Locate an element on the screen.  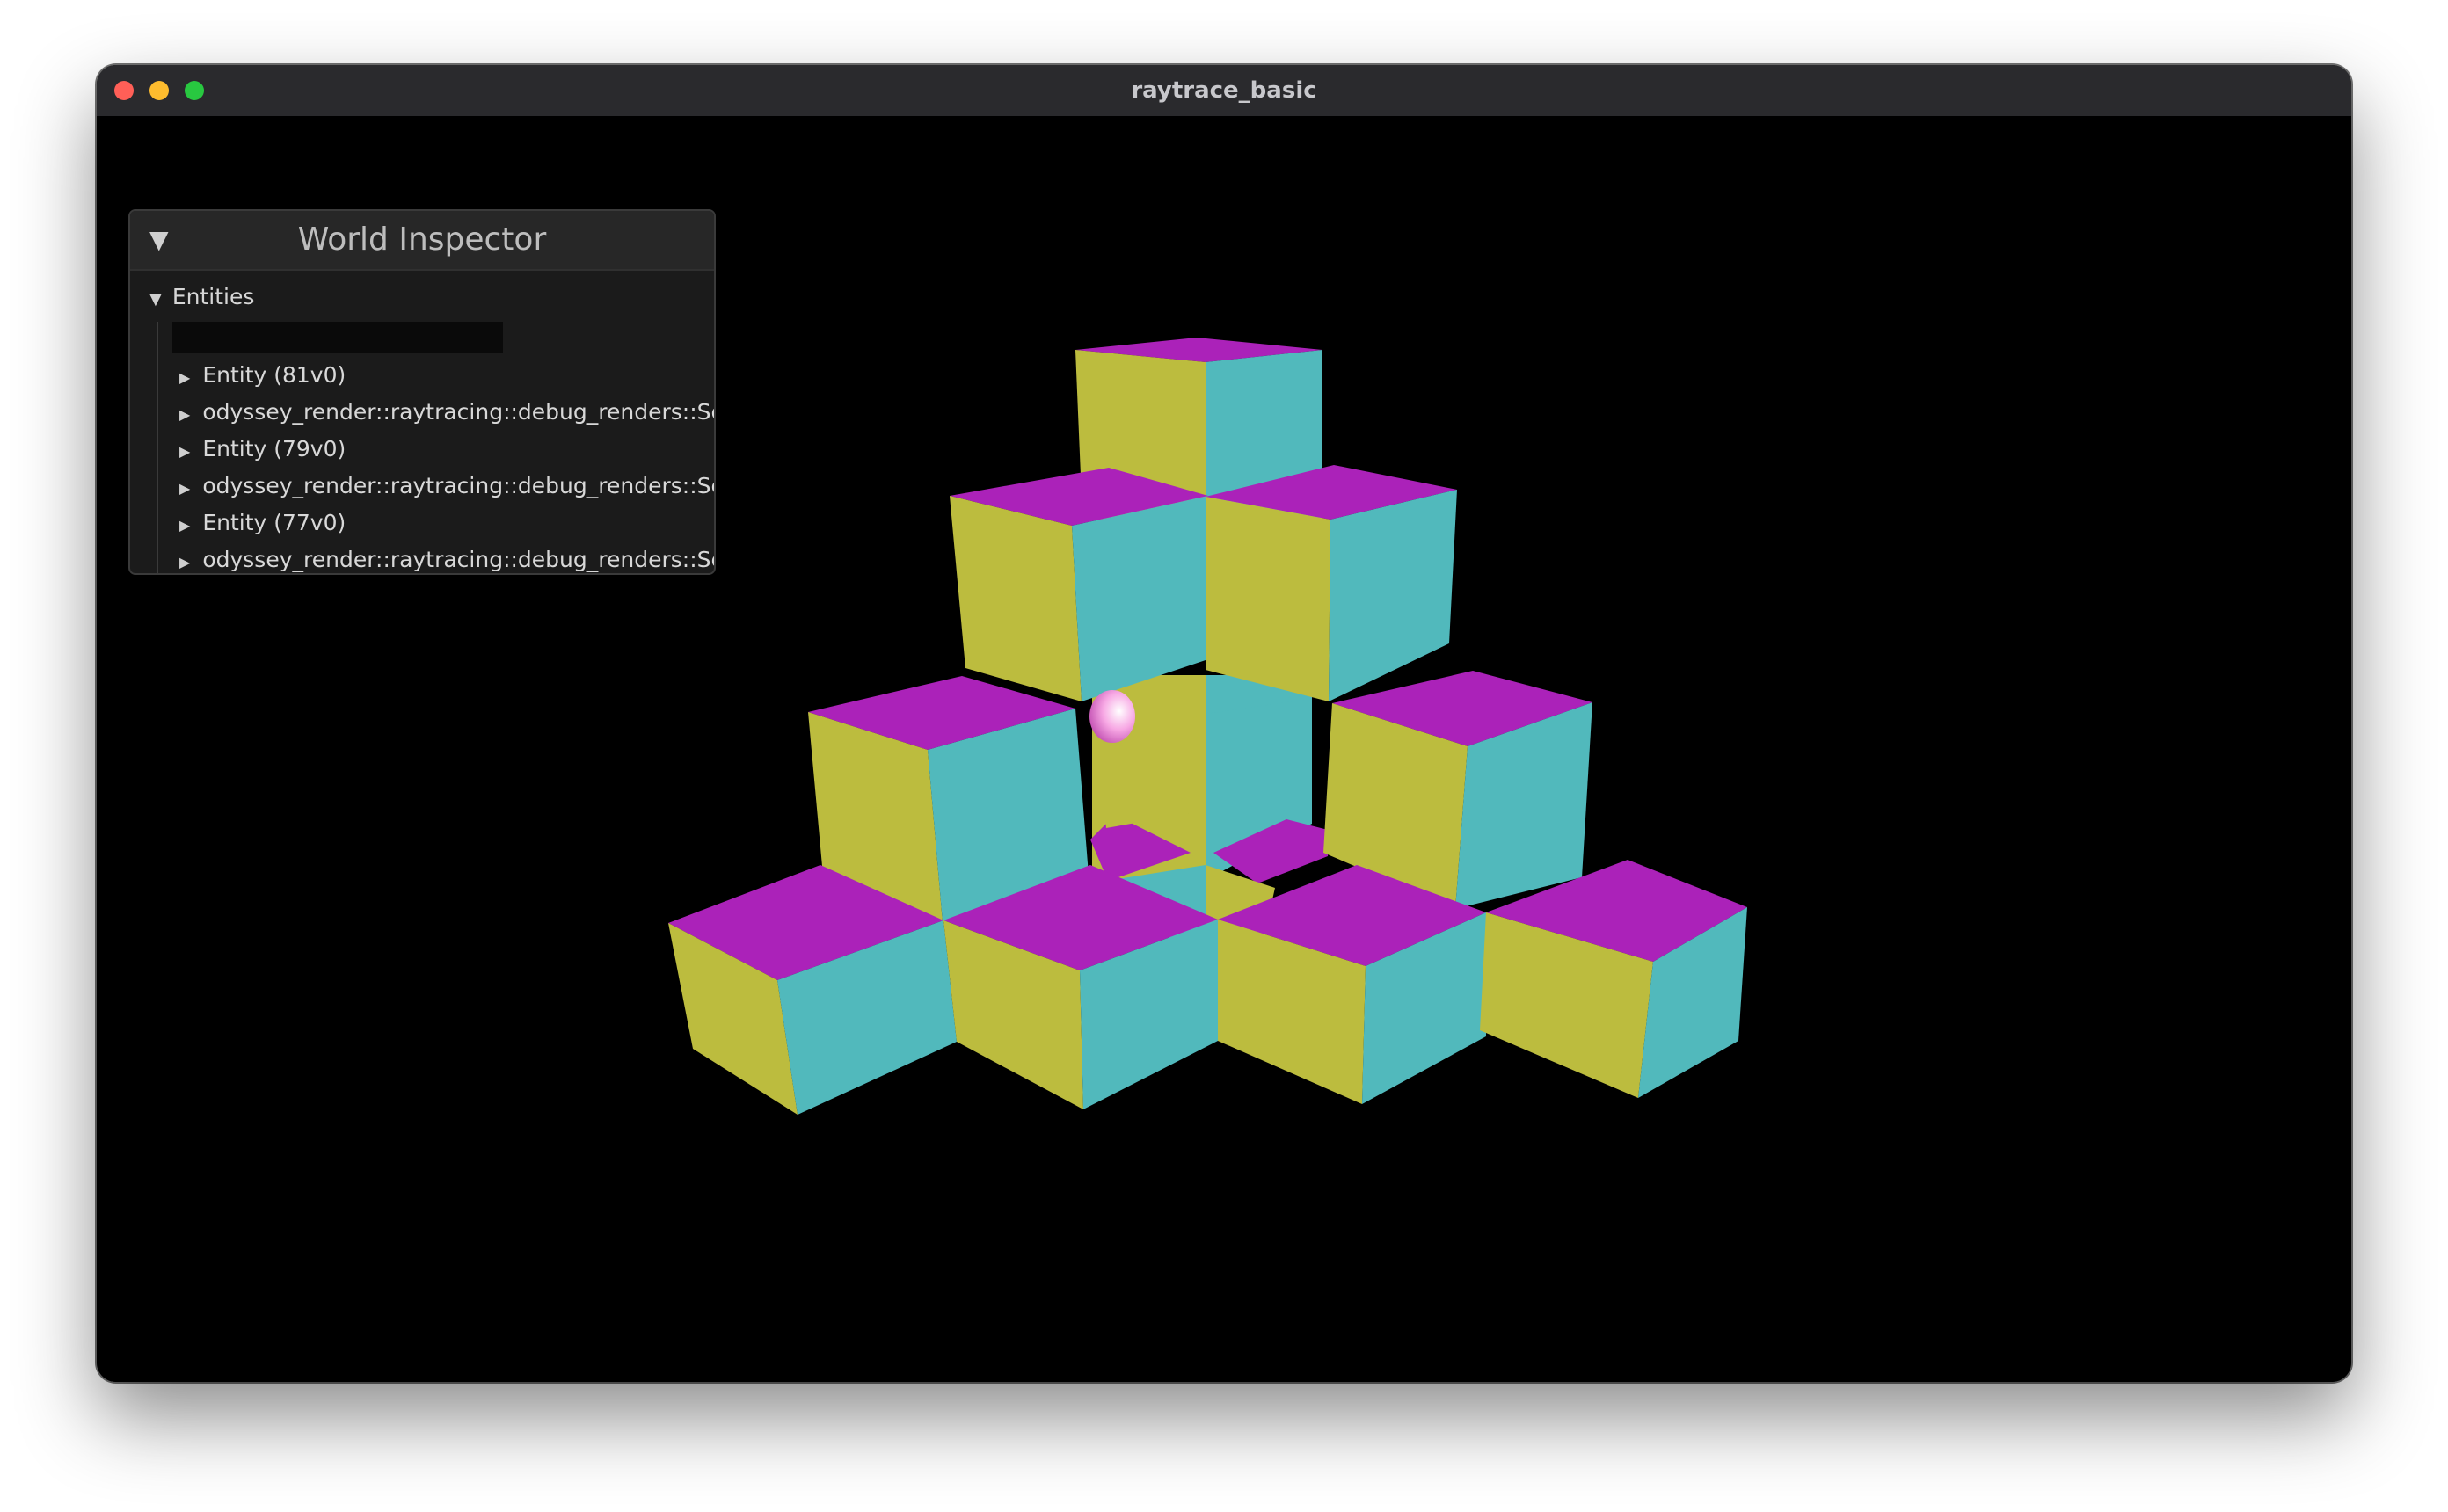
inspector-title: World Inspector is located at coordinates (422, 240).